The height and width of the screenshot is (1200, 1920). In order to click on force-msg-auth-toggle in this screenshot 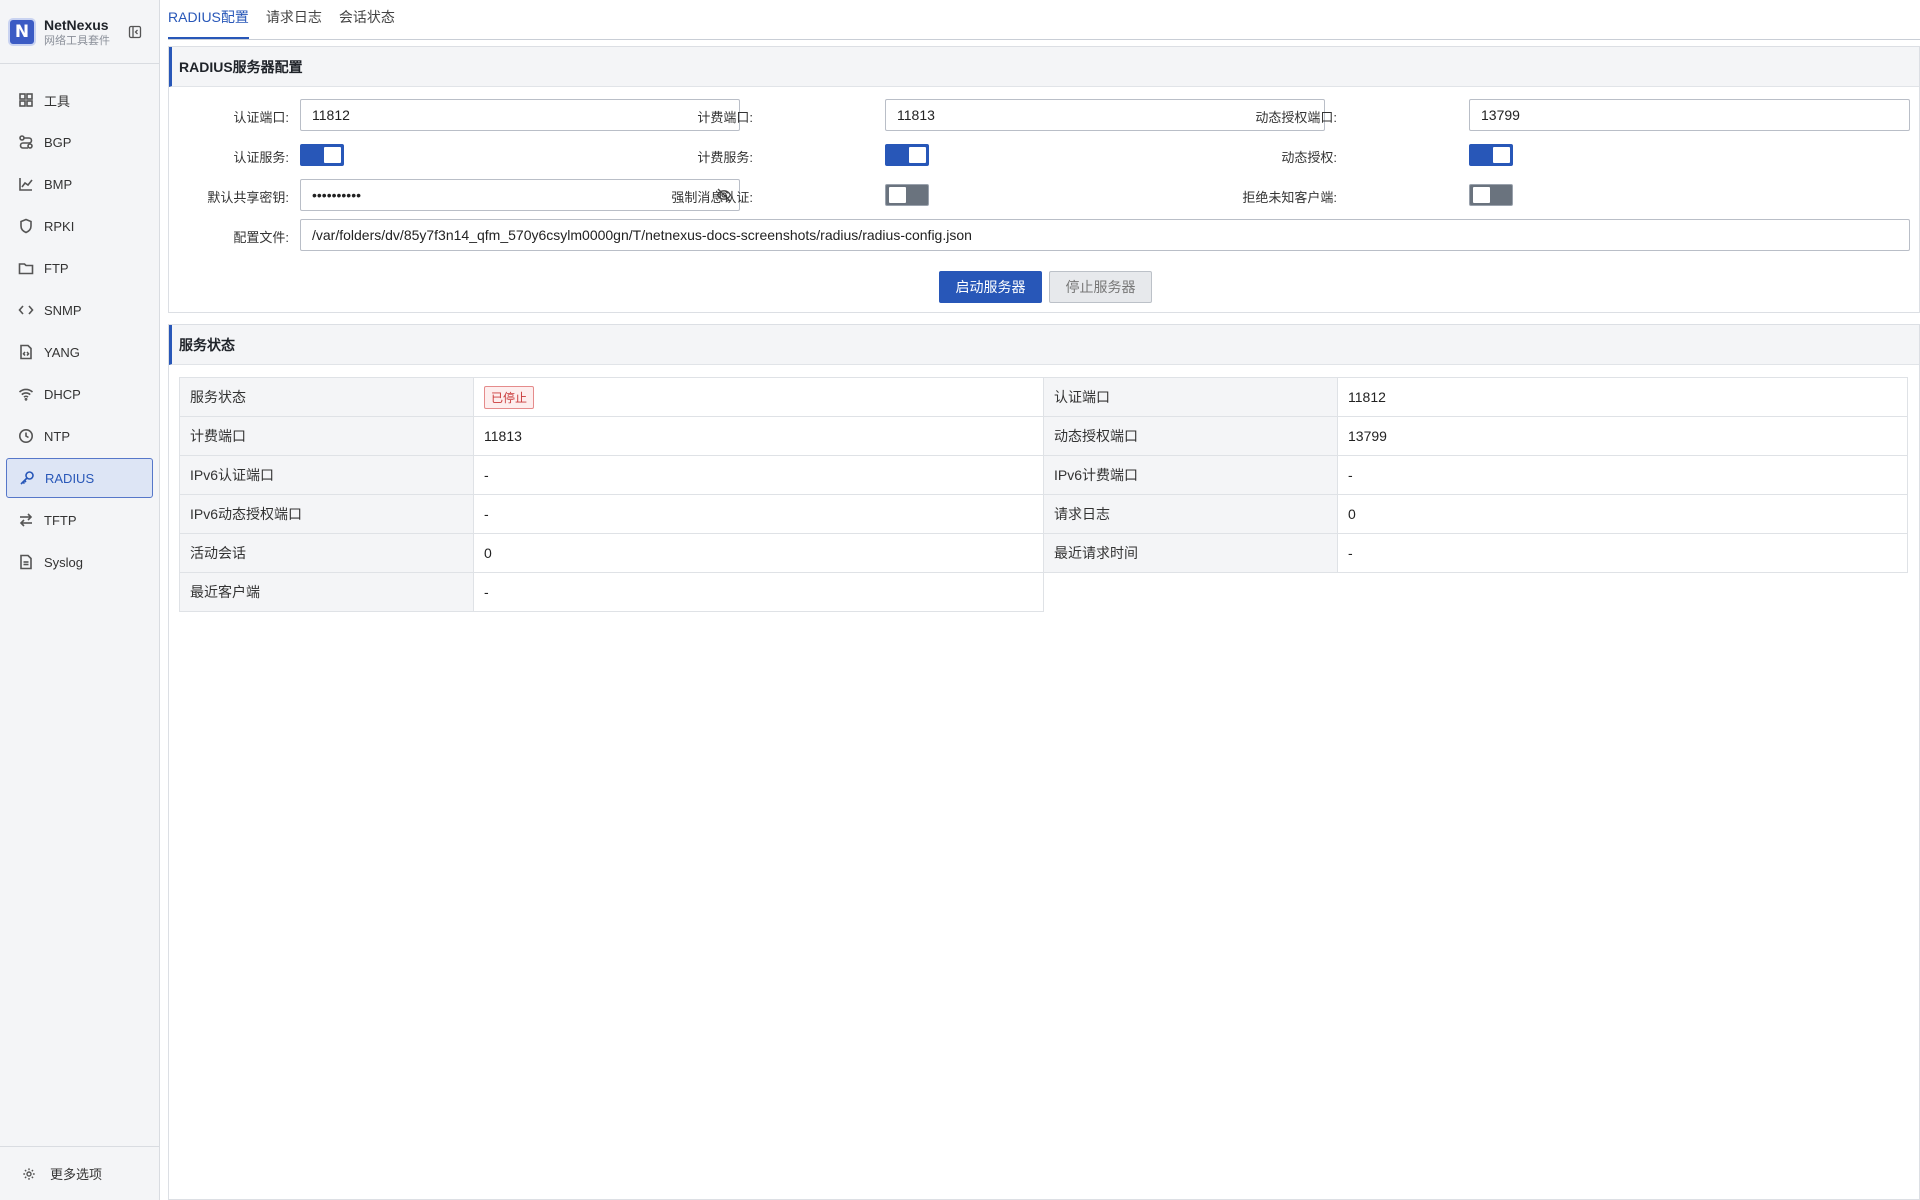, I will do `click(907, 195)`.